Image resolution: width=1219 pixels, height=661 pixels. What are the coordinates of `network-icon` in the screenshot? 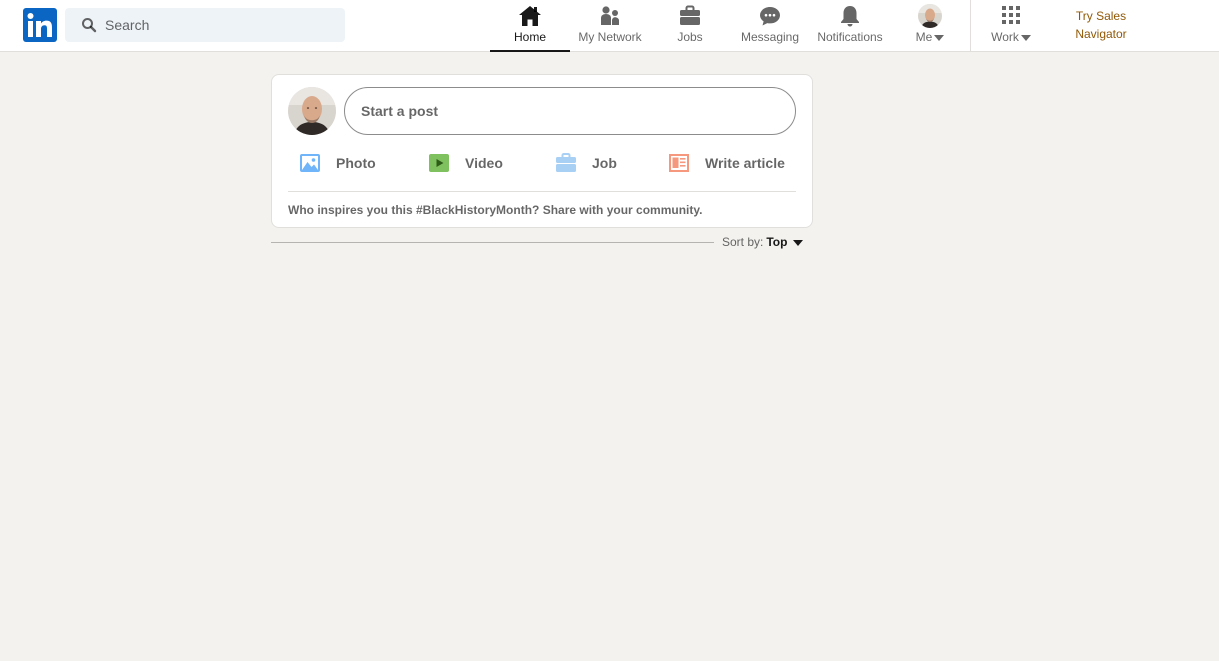 It's located at (610, 15).